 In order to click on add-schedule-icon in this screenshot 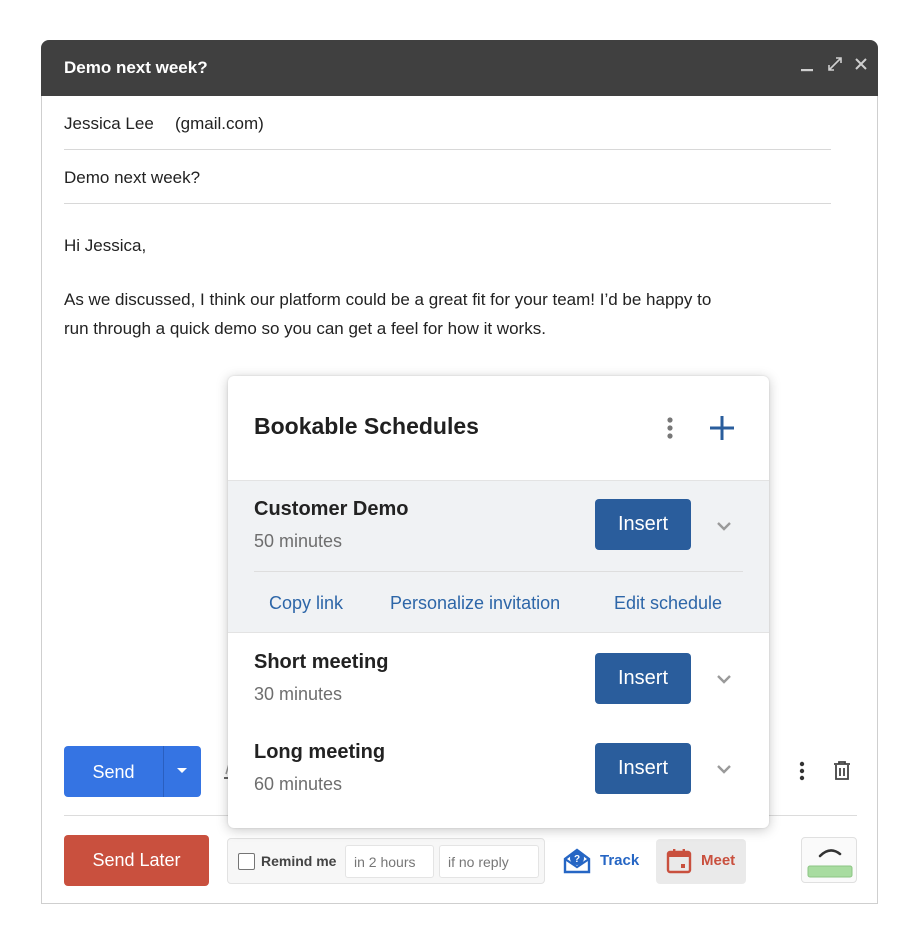, I will do `click(722, 428)`.